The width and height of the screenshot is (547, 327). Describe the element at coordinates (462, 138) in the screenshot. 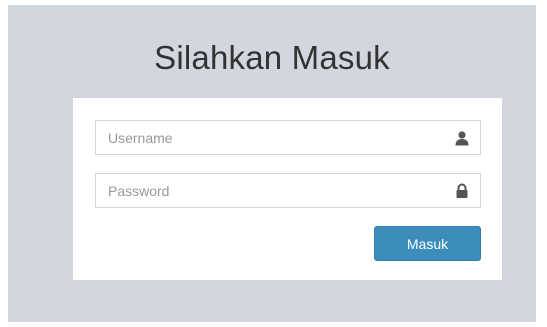

I see `user-icon` at that location.